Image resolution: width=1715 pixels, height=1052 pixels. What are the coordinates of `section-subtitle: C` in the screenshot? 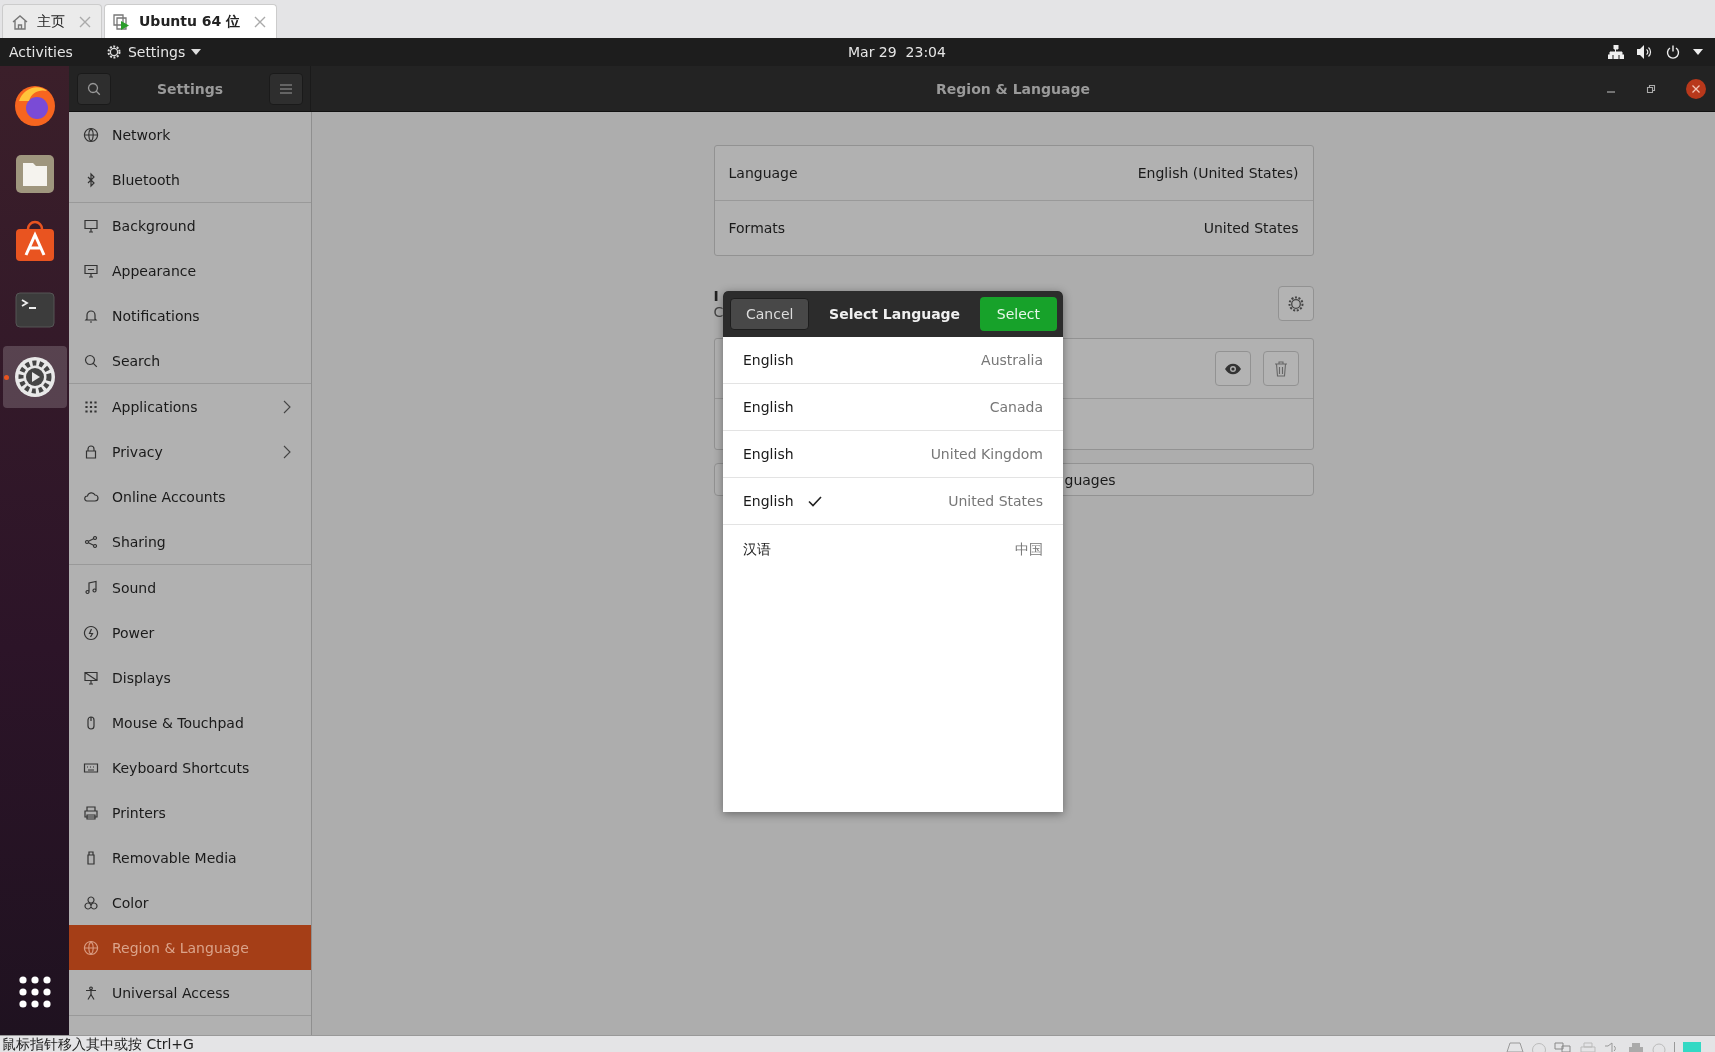 It's located at (718, 311).